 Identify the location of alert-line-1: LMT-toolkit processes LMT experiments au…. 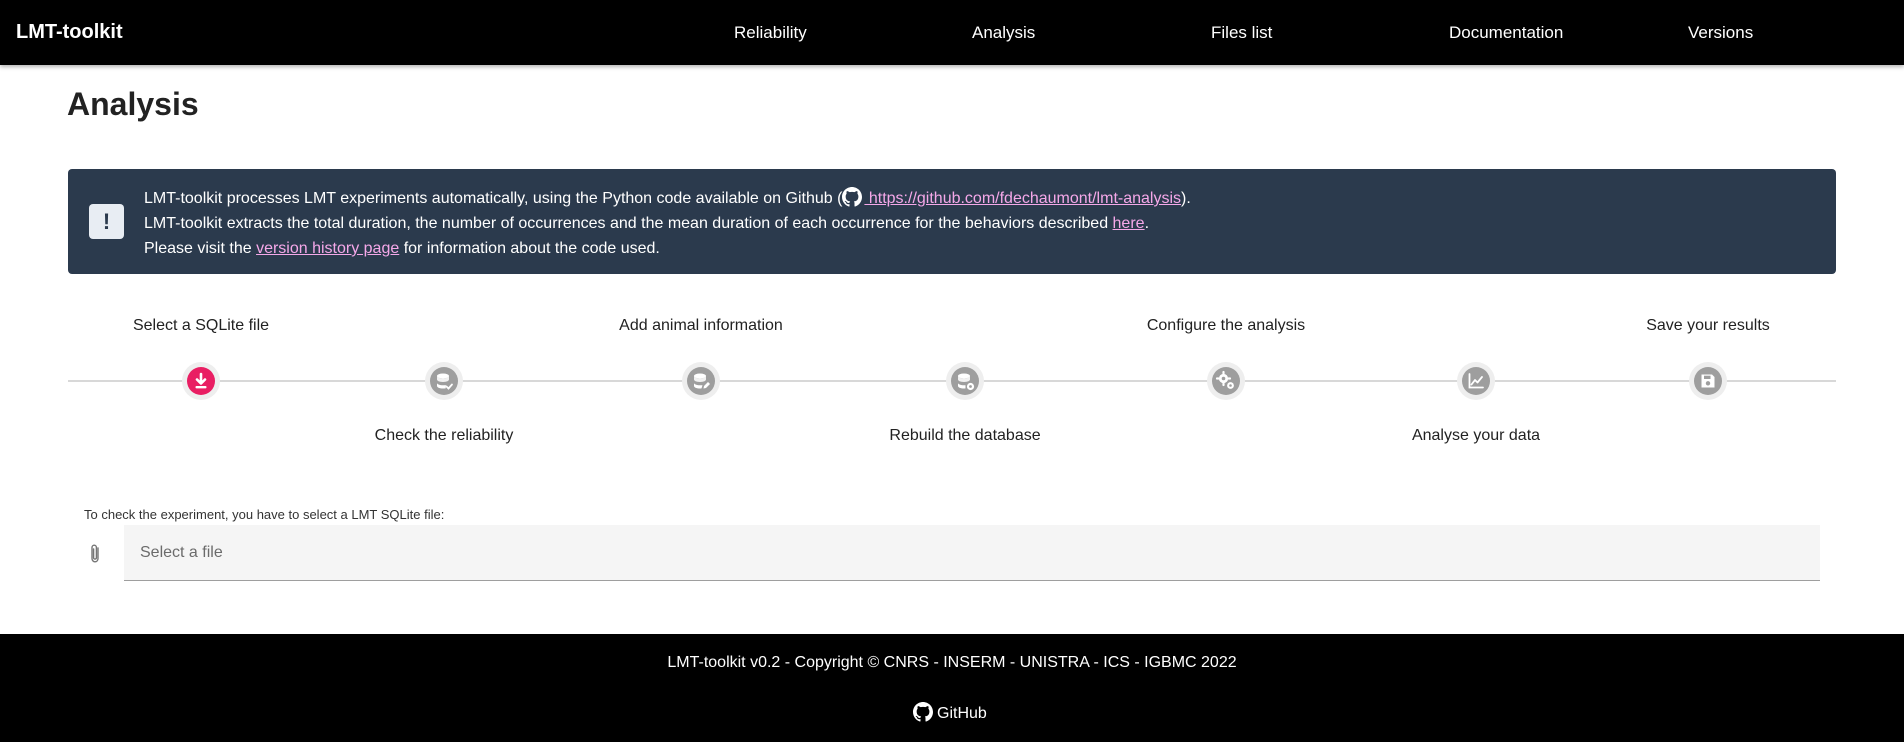
(667, 198).